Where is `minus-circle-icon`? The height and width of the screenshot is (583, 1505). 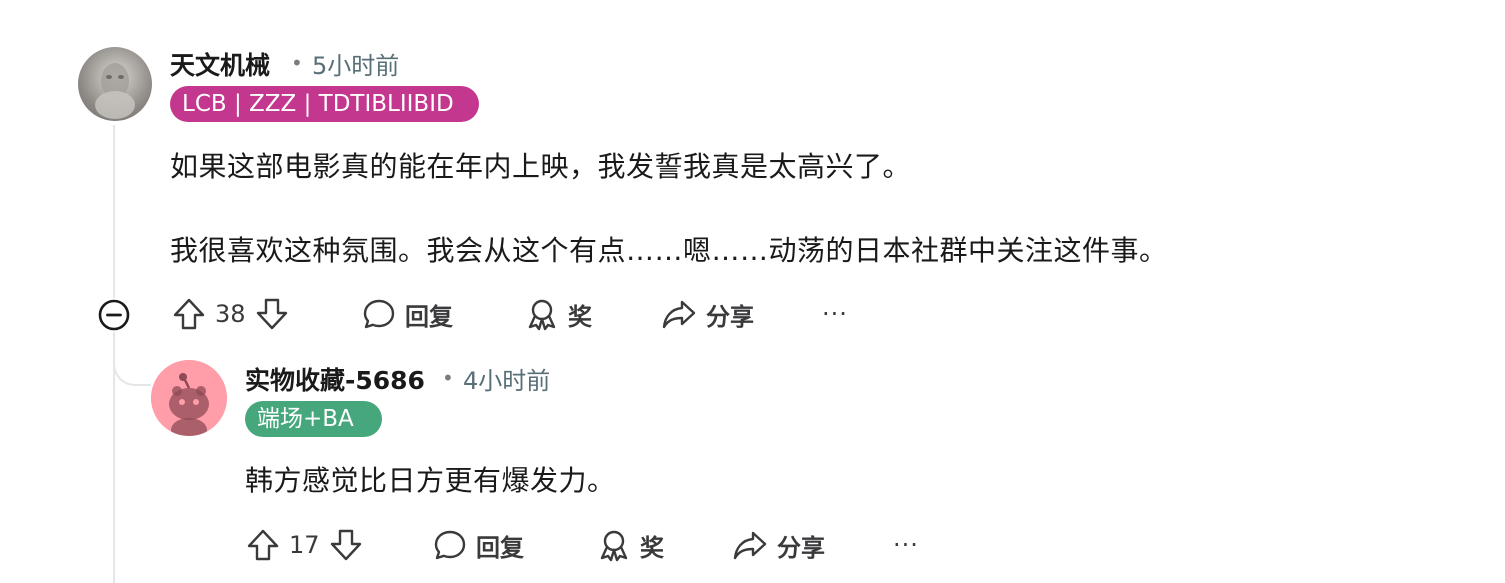 minus-circle-icon is located at coordinates (114, 315).